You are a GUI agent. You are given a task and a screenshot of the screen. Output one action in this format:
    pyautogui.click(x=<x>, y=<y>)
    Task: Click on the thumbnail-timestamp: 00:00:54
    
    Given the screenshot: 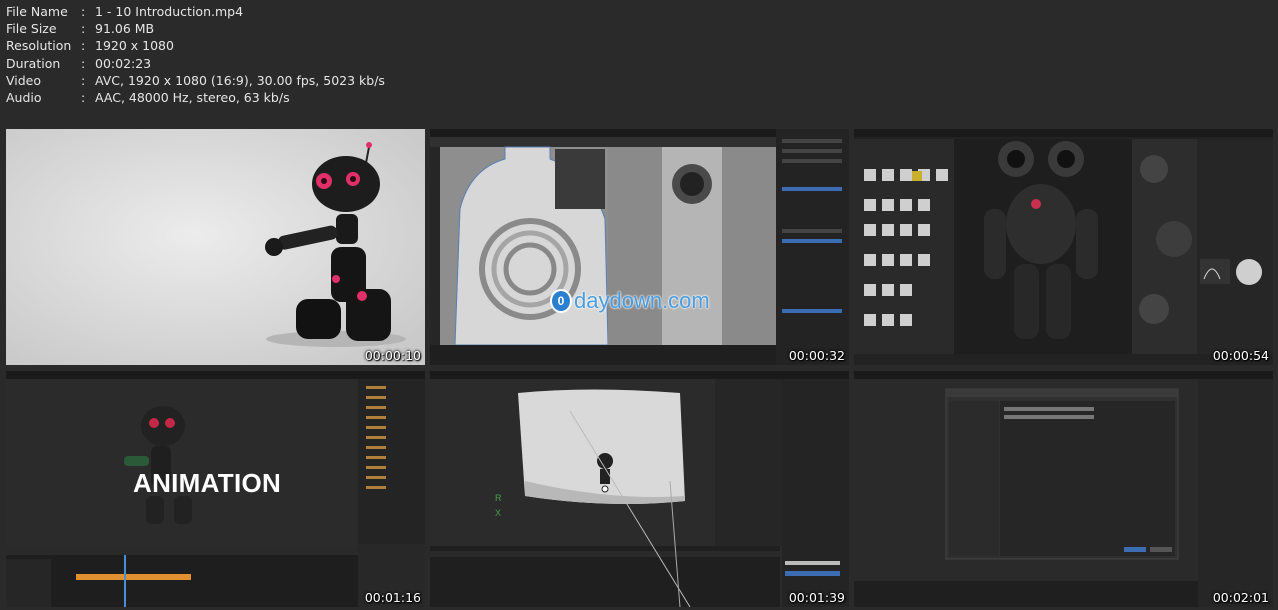 What is the action you would take?
    pyautogui.click(x=1240, y=355)
    